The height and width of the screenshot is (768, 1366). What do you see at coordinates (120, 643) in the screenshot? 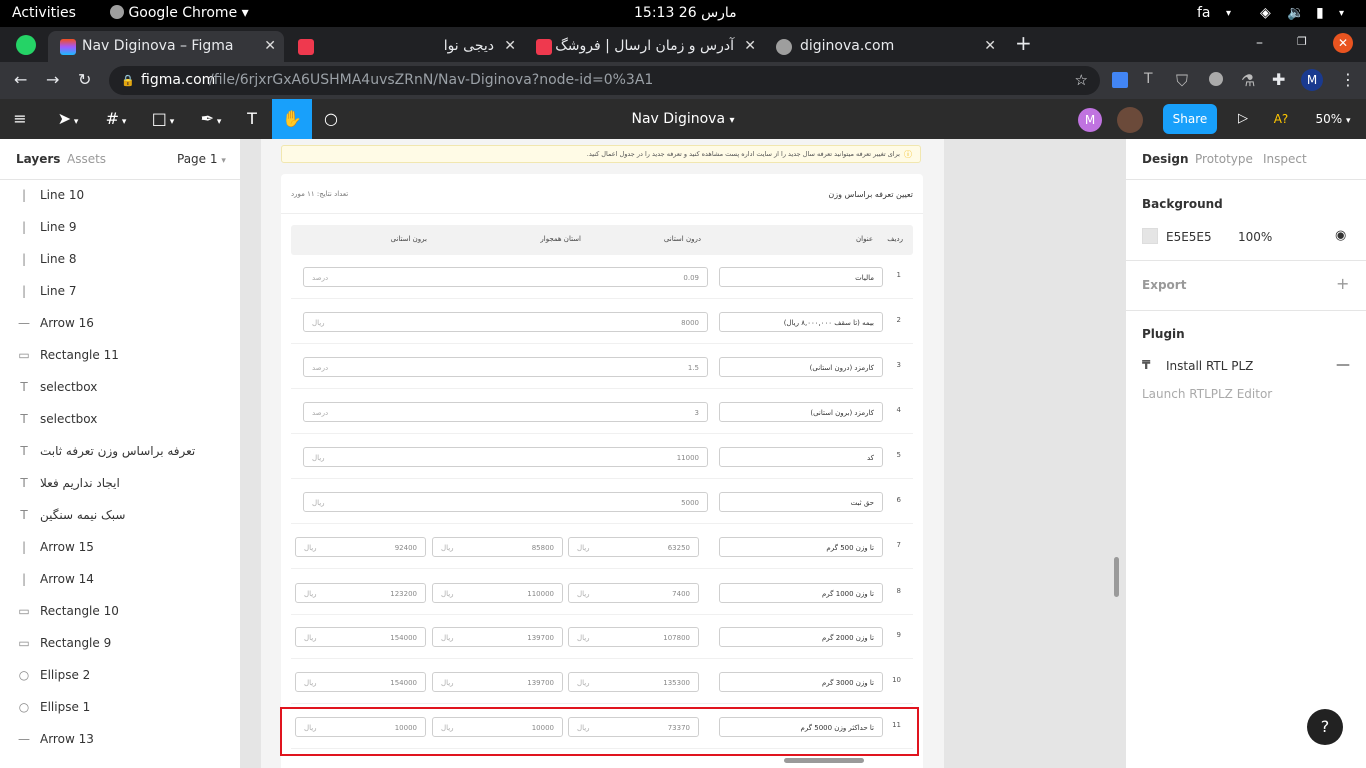
I see `layer-item: ▭ Rectangle 9` at bounding box center [120, 643].